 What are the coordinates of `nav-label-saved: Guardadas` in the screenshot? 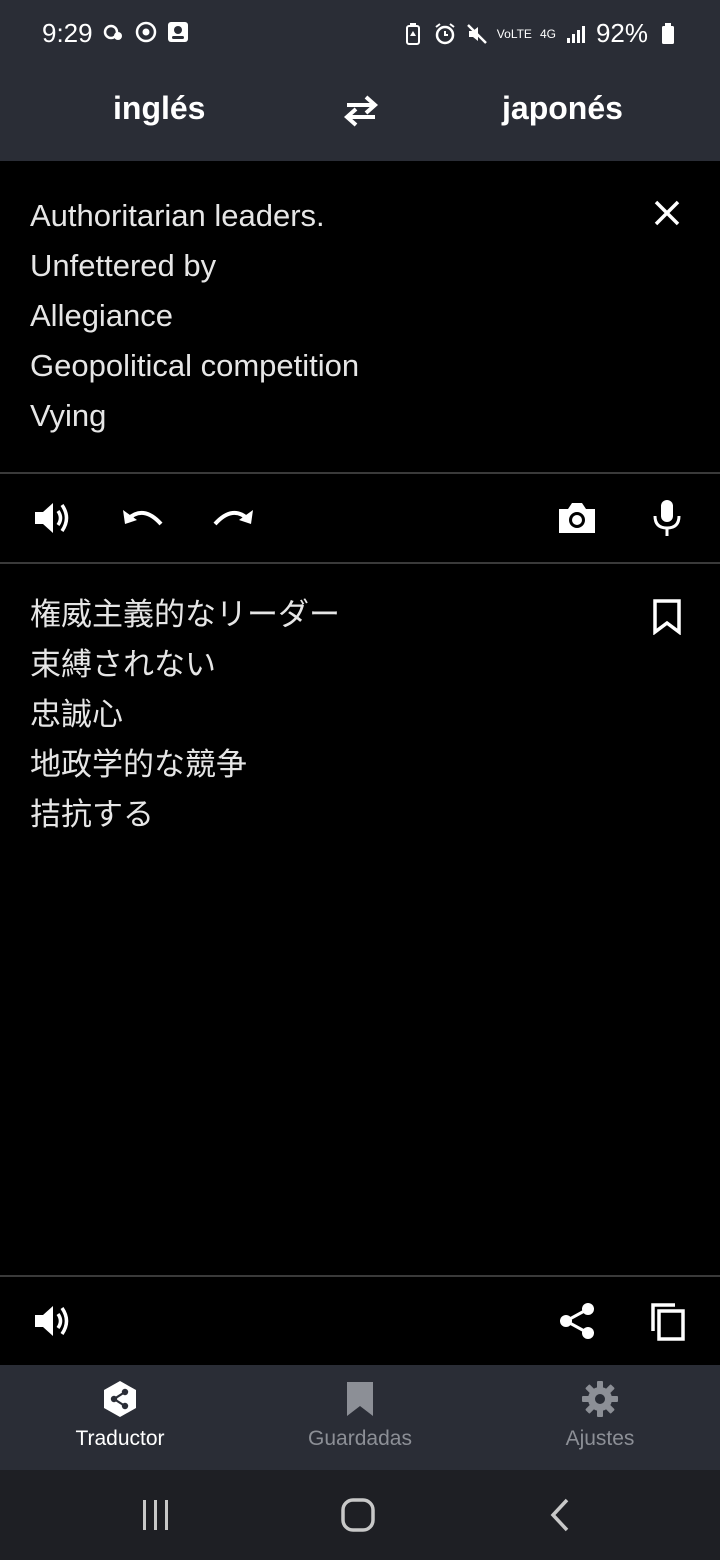 It's located at (360, 1438).